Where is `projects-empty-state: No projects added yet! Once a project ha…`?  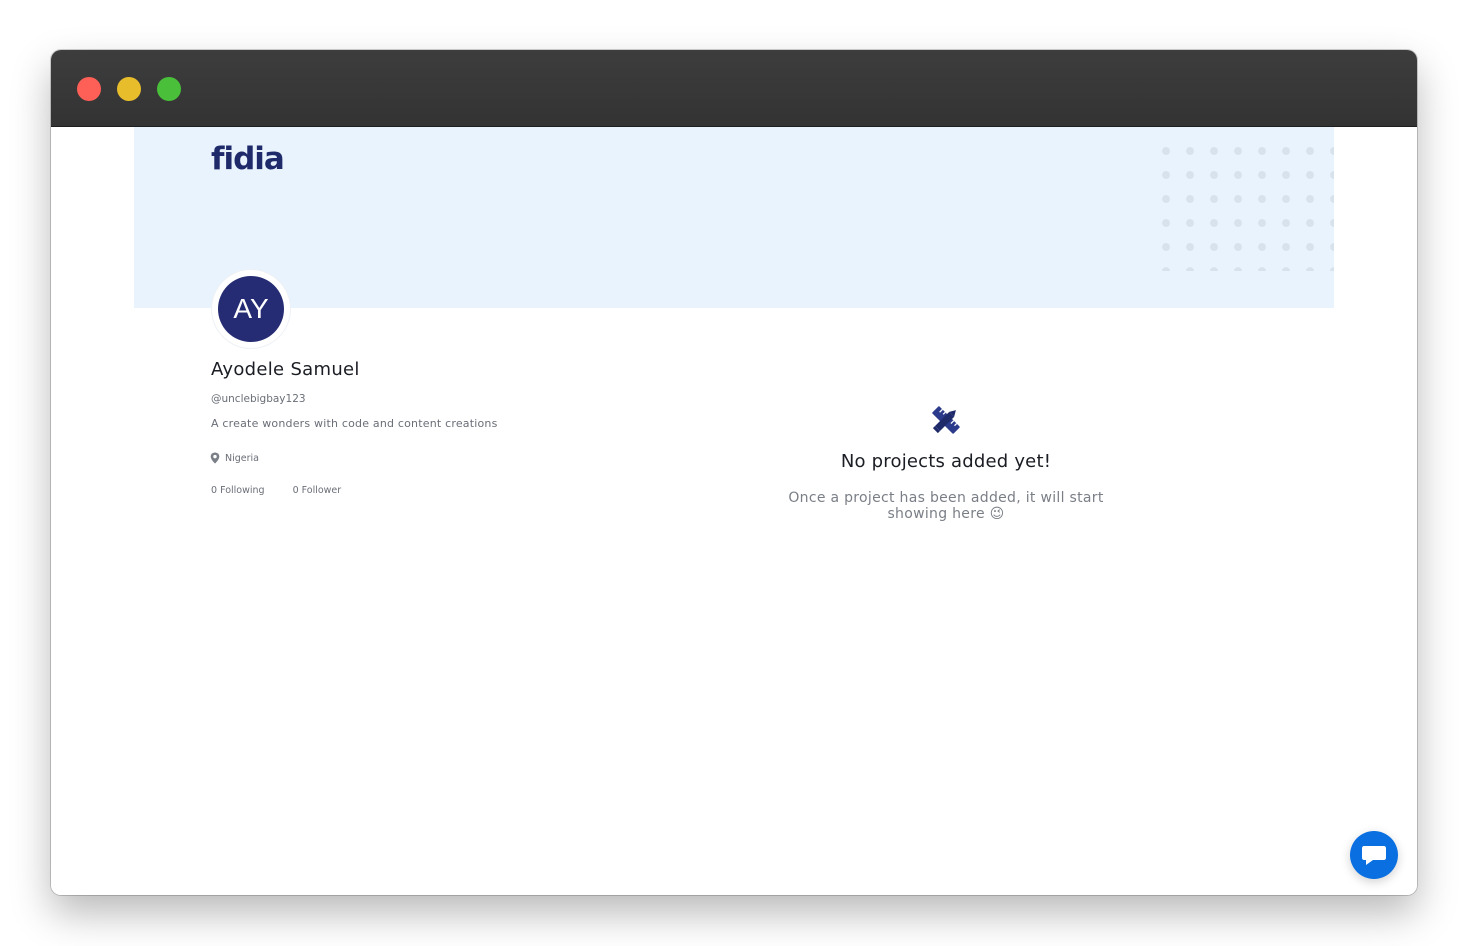
projects-empty-state: No projects added yet! Once a project ha… is located at coordinates (946, 462).